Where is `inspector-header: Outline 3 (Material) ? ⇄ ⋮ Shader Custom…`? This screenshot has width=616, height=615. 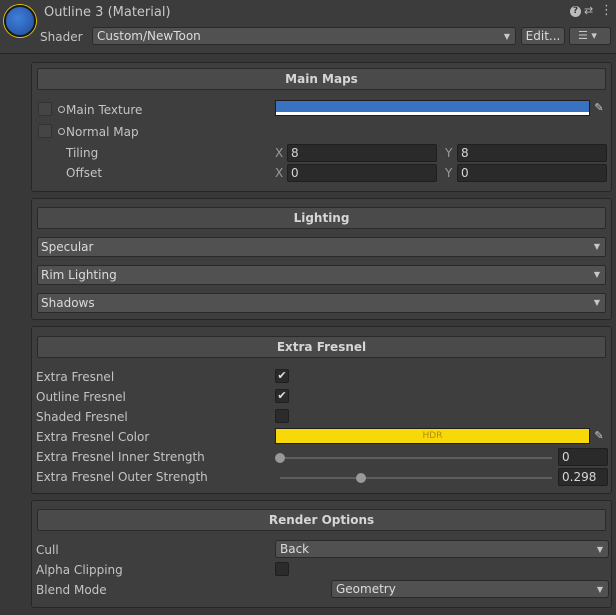 inspector-header: Outline 3 (Material) ? ⇄ ⋮ Shader Custom… is located at coordinates (308, 27).